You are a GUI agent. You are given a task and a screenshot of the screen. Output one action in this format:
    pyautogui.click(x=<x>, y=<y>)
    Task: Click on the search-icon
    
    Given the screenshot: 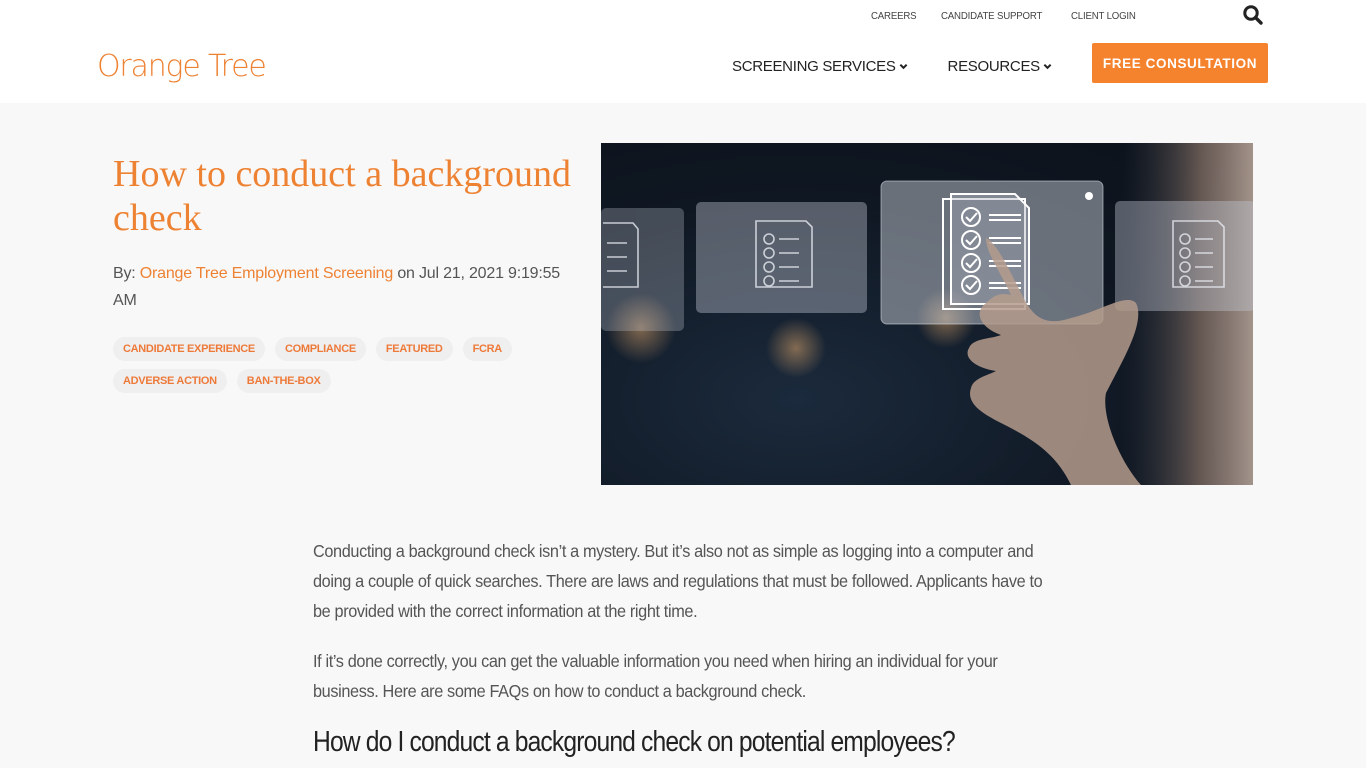 What is the action you would take?
    pyautogui.click(x=1253, y=15)
    